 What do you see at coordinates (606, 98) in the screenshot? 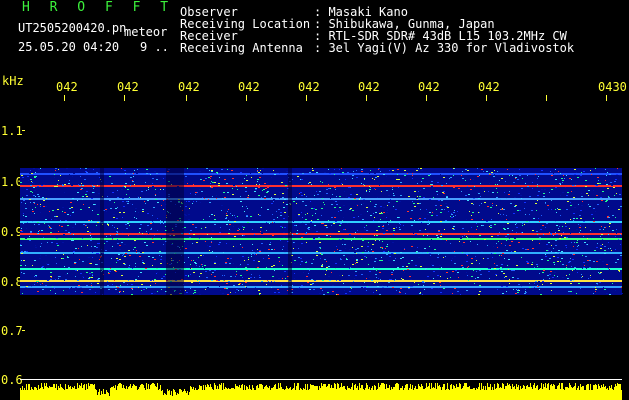
I see `time-tick` at bounding box center [606, 98].